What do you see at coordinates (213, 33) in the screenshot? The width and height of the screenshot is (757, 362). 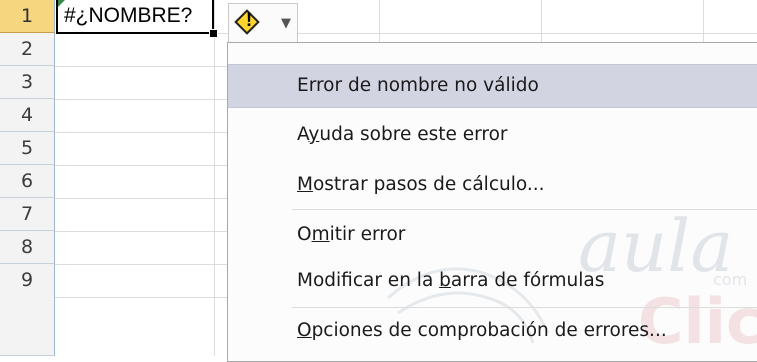 I see `fill-handle` at bounding box center [213, 33].